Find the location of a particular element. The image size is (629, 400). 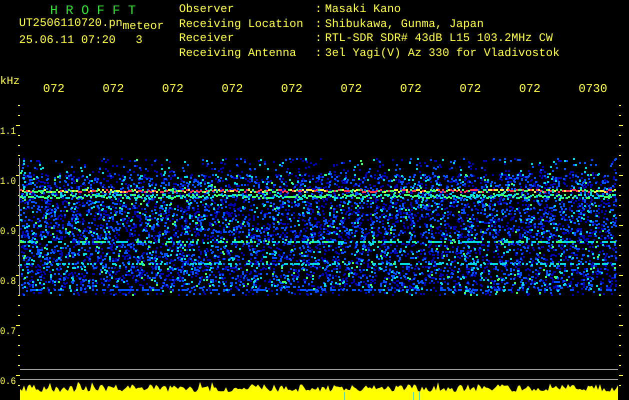

info-value: Masaki Kano is located at coordinates (363, 11).